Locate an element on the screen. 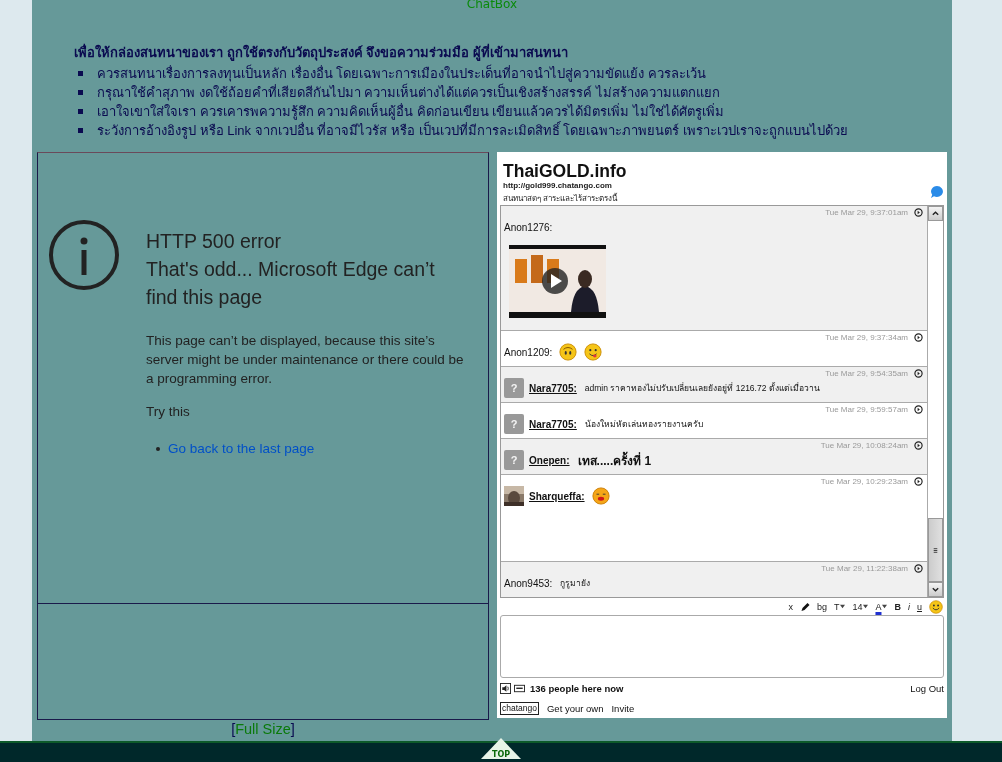 The height and width of the screenshot is (762, 1002). grip-icon is located at coordinates (935, 550).